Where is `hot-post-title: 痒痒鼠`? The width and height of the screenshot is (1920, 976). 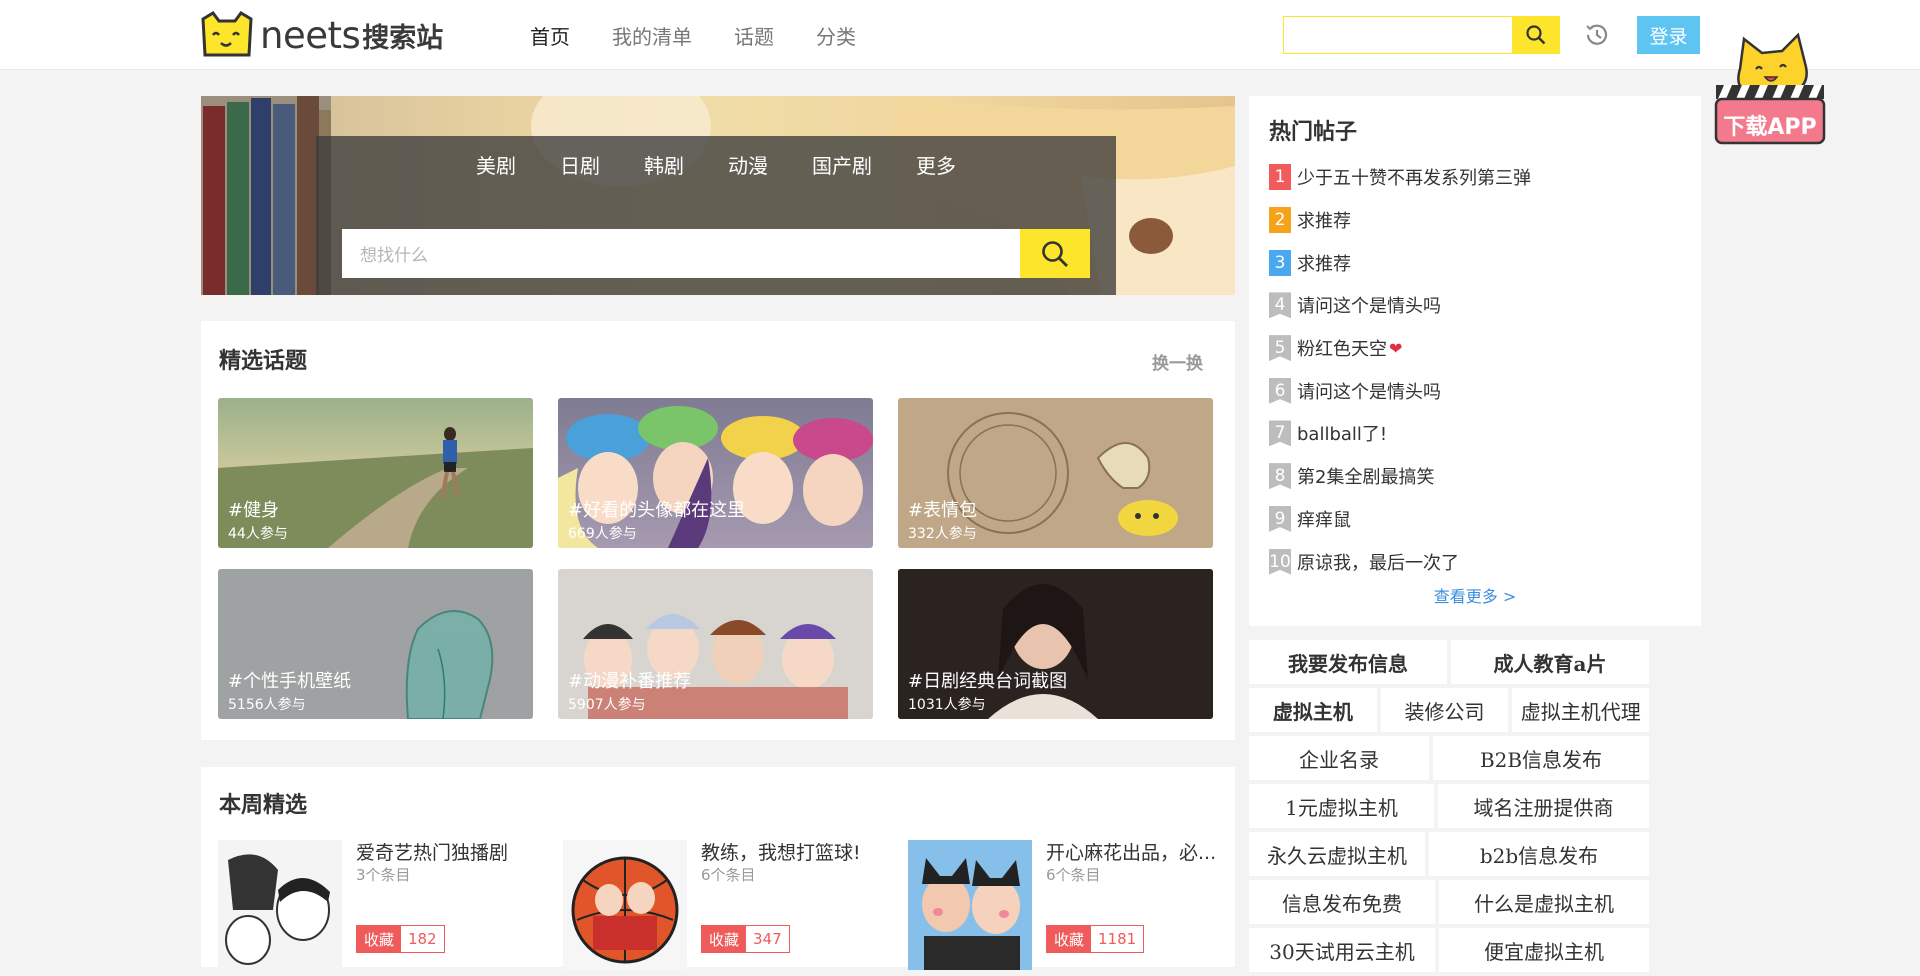 hot-post-title: 痒痒鼠 is located at coordinates (1324, 520).